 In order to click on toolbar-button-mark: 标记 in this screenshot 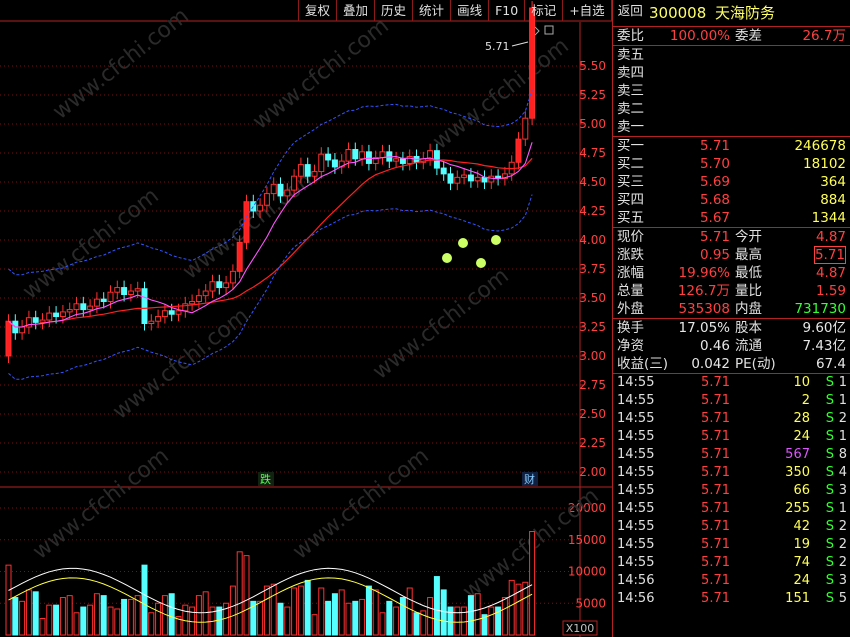, I will do `click(543, 10)`.